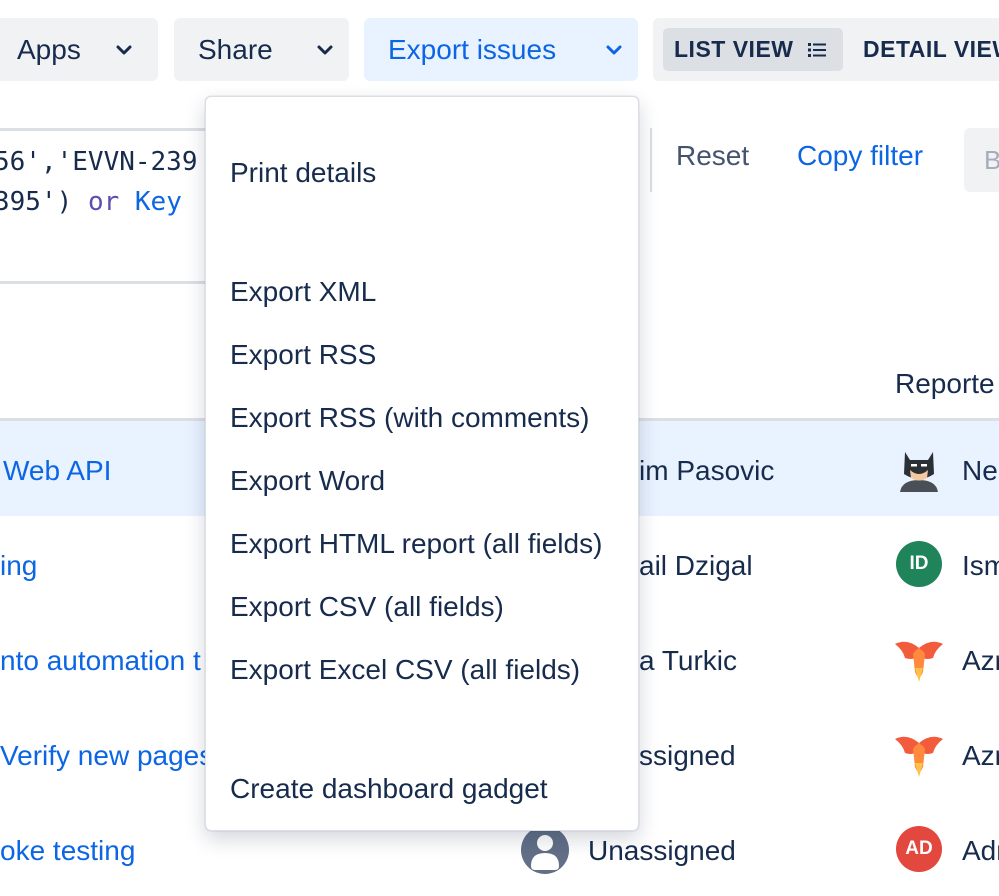 This screenshot has width=999, height=896. Describe the element at coordinates (919, 472) in the screenshot. I see `batman-avatar-icon` at that location.